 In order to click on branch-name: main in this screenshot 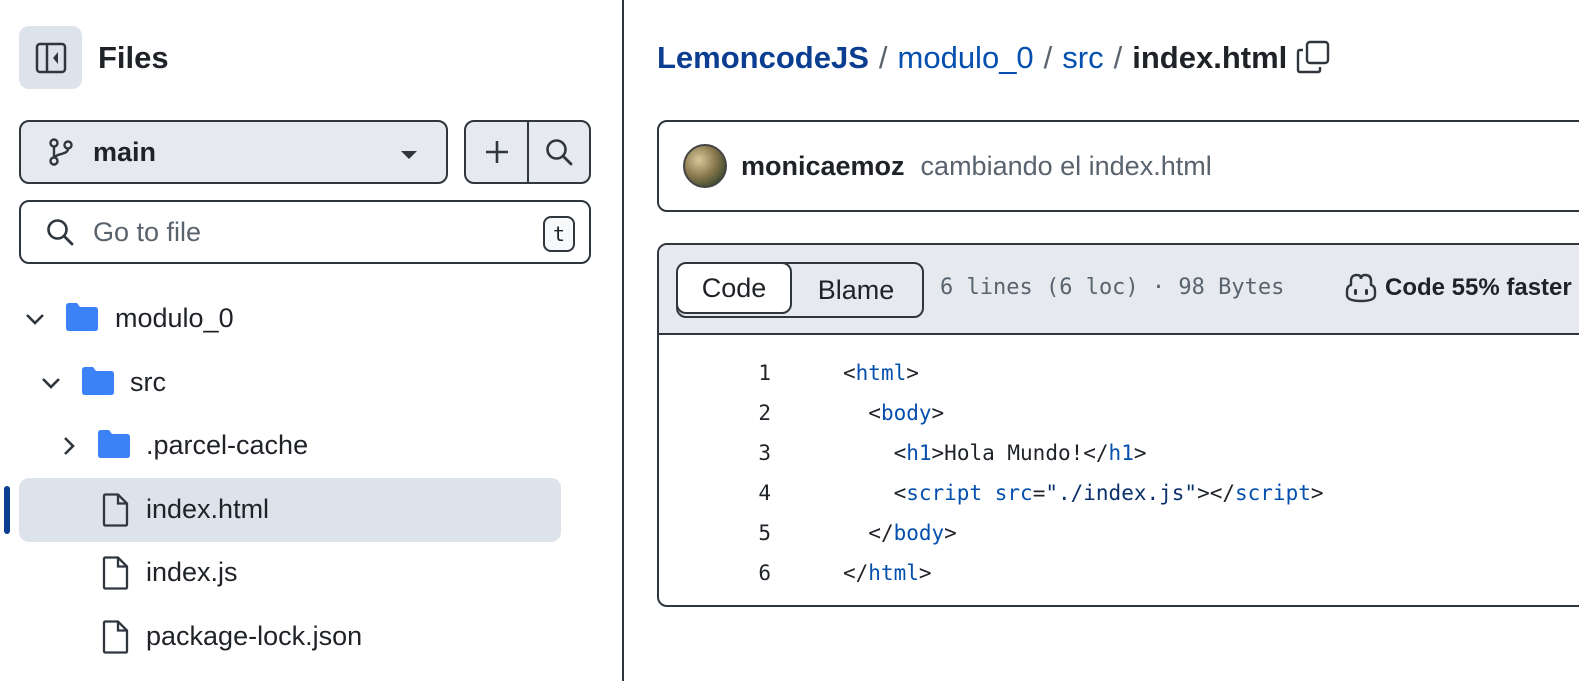, I will do `click(125, 151)`.